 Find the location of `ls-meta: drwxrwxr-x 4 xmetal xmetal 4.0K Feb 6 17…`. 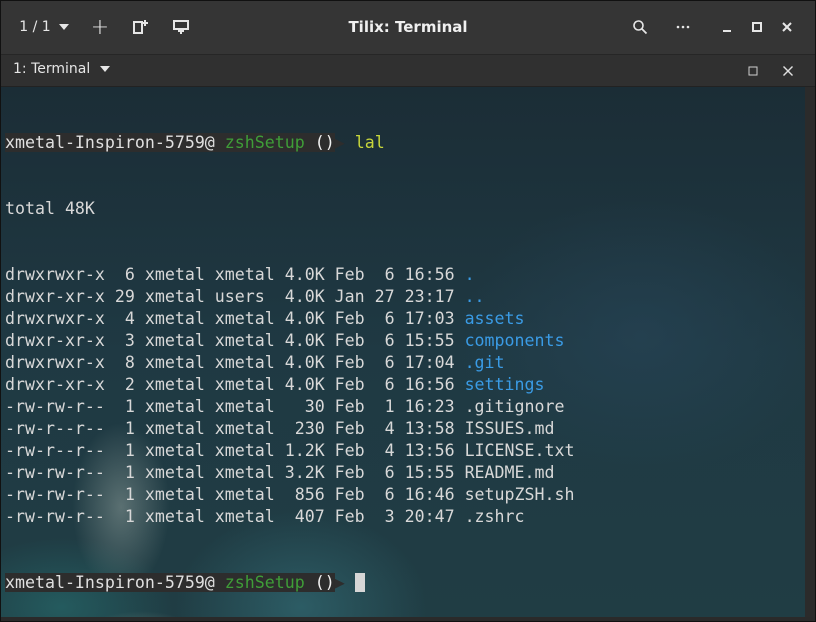

ls-meta: drwxrwxr-x 4 xmetal xmetal 4.0K Feb 6 17… is located at coordinates (235, 318).